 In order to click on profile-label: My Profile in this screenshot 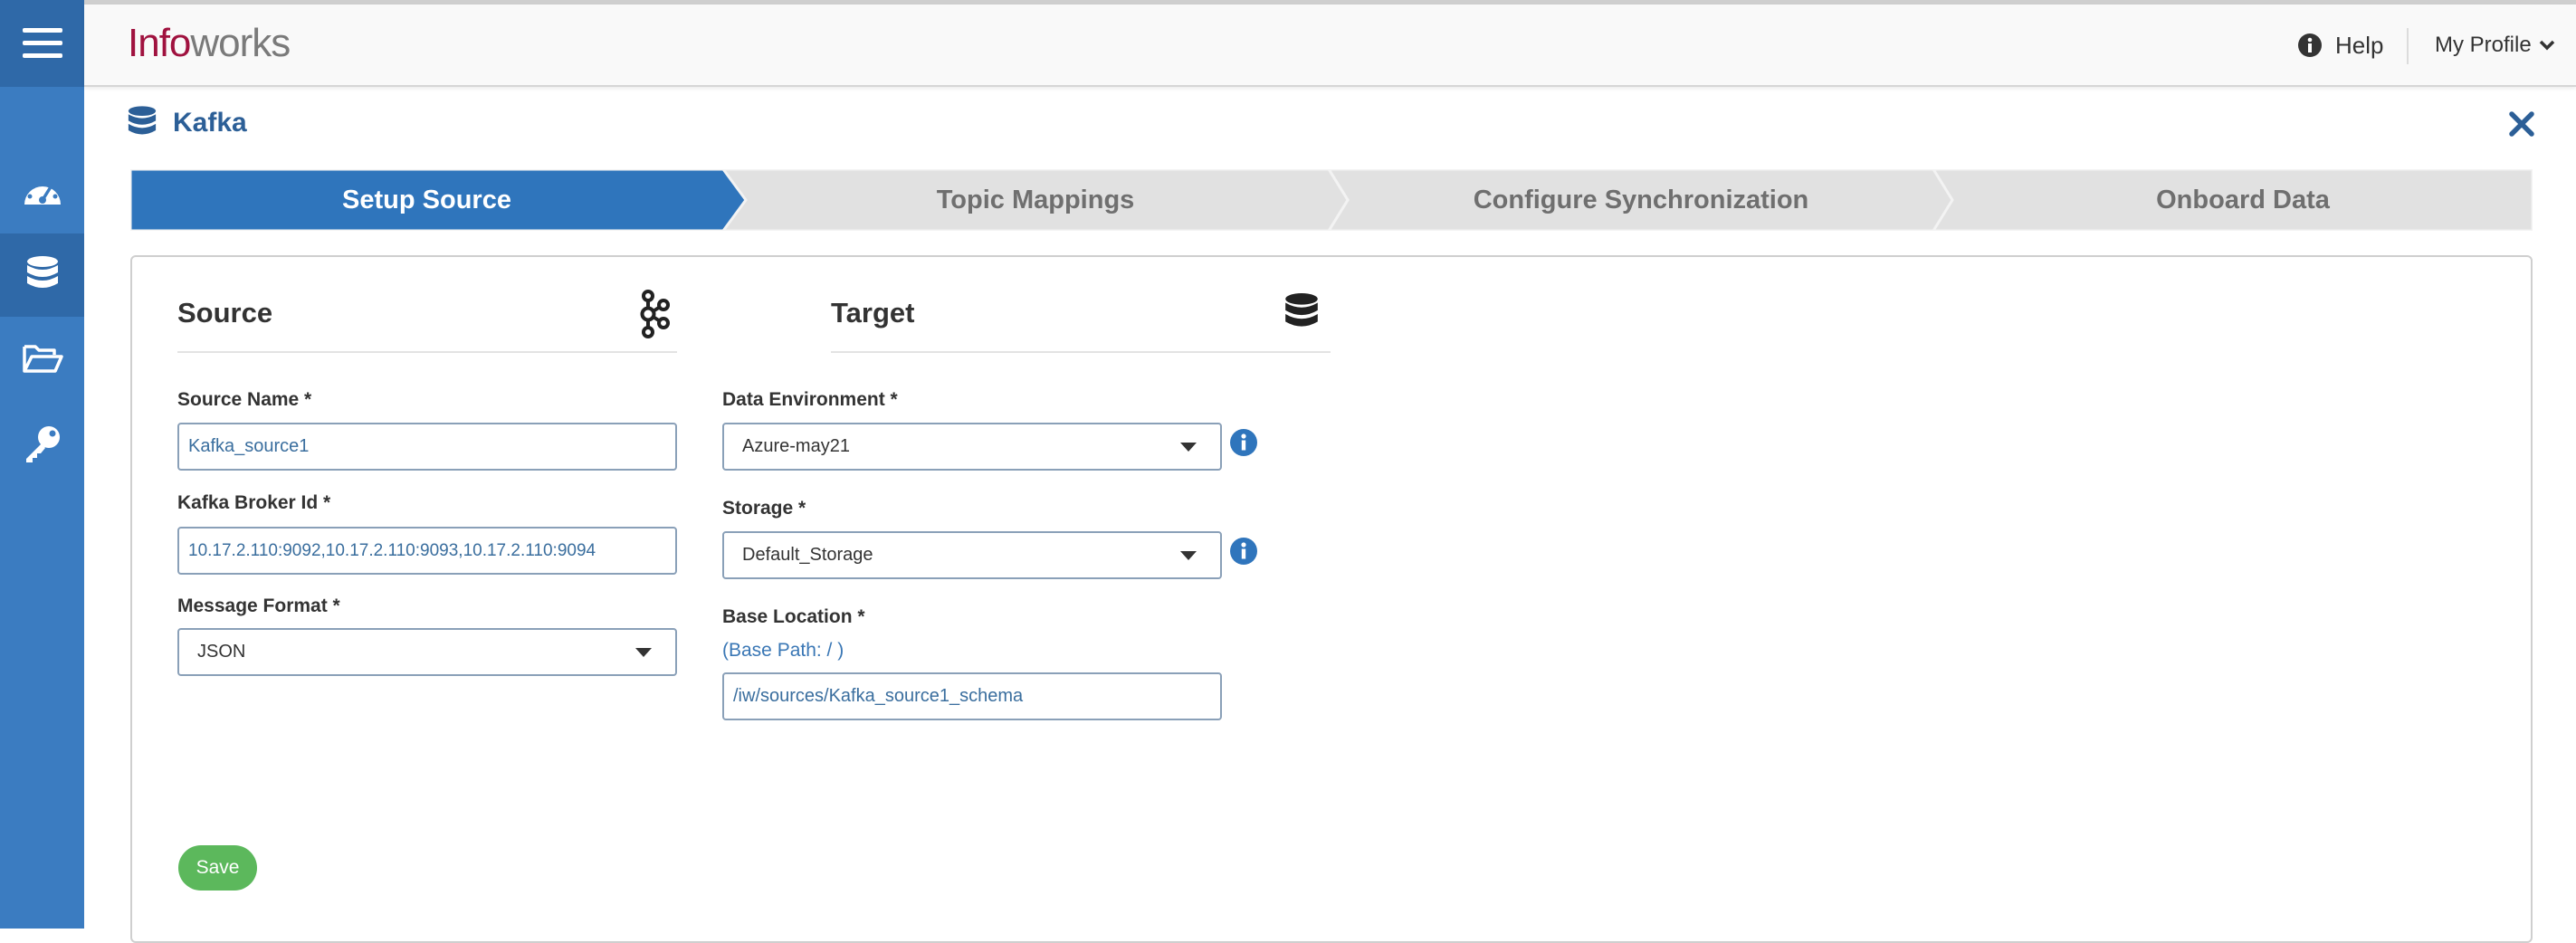, I will do `click(2484, 45)`.